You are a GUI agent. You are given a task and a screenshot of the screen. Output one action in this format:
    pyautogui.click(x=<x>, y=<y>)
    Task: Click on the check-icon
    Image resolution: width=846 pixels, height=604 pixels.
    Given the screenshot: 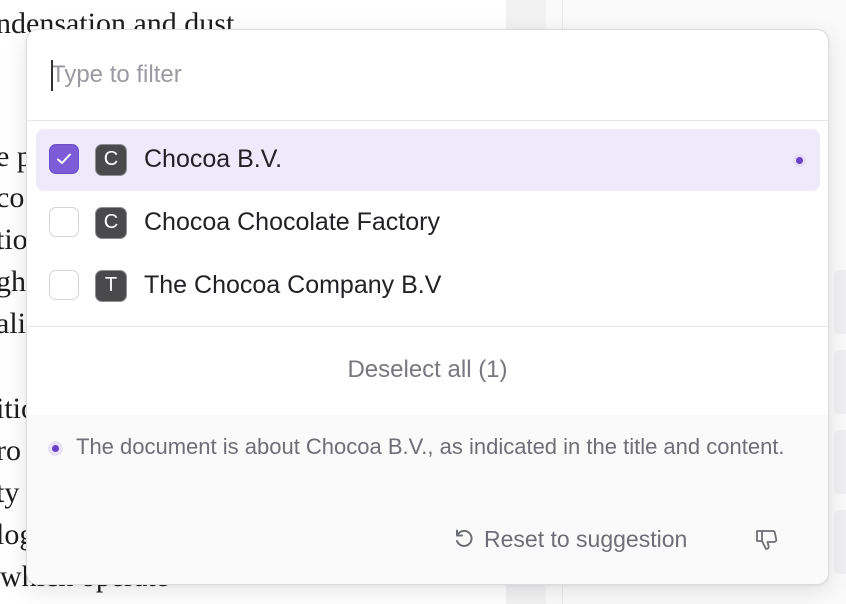 What is the action you would take?
    pyautogui.click(x=64, y=158)
    